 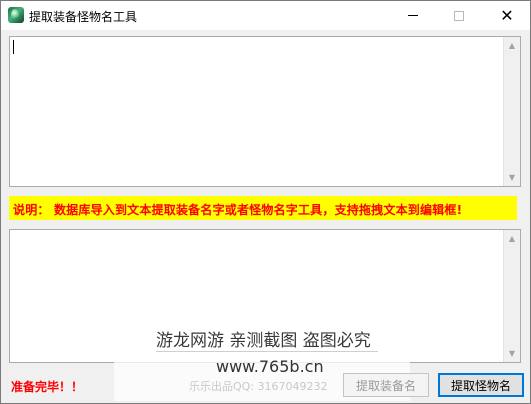 I want to click on close-icon: ✕, so click(x=507, y=15).